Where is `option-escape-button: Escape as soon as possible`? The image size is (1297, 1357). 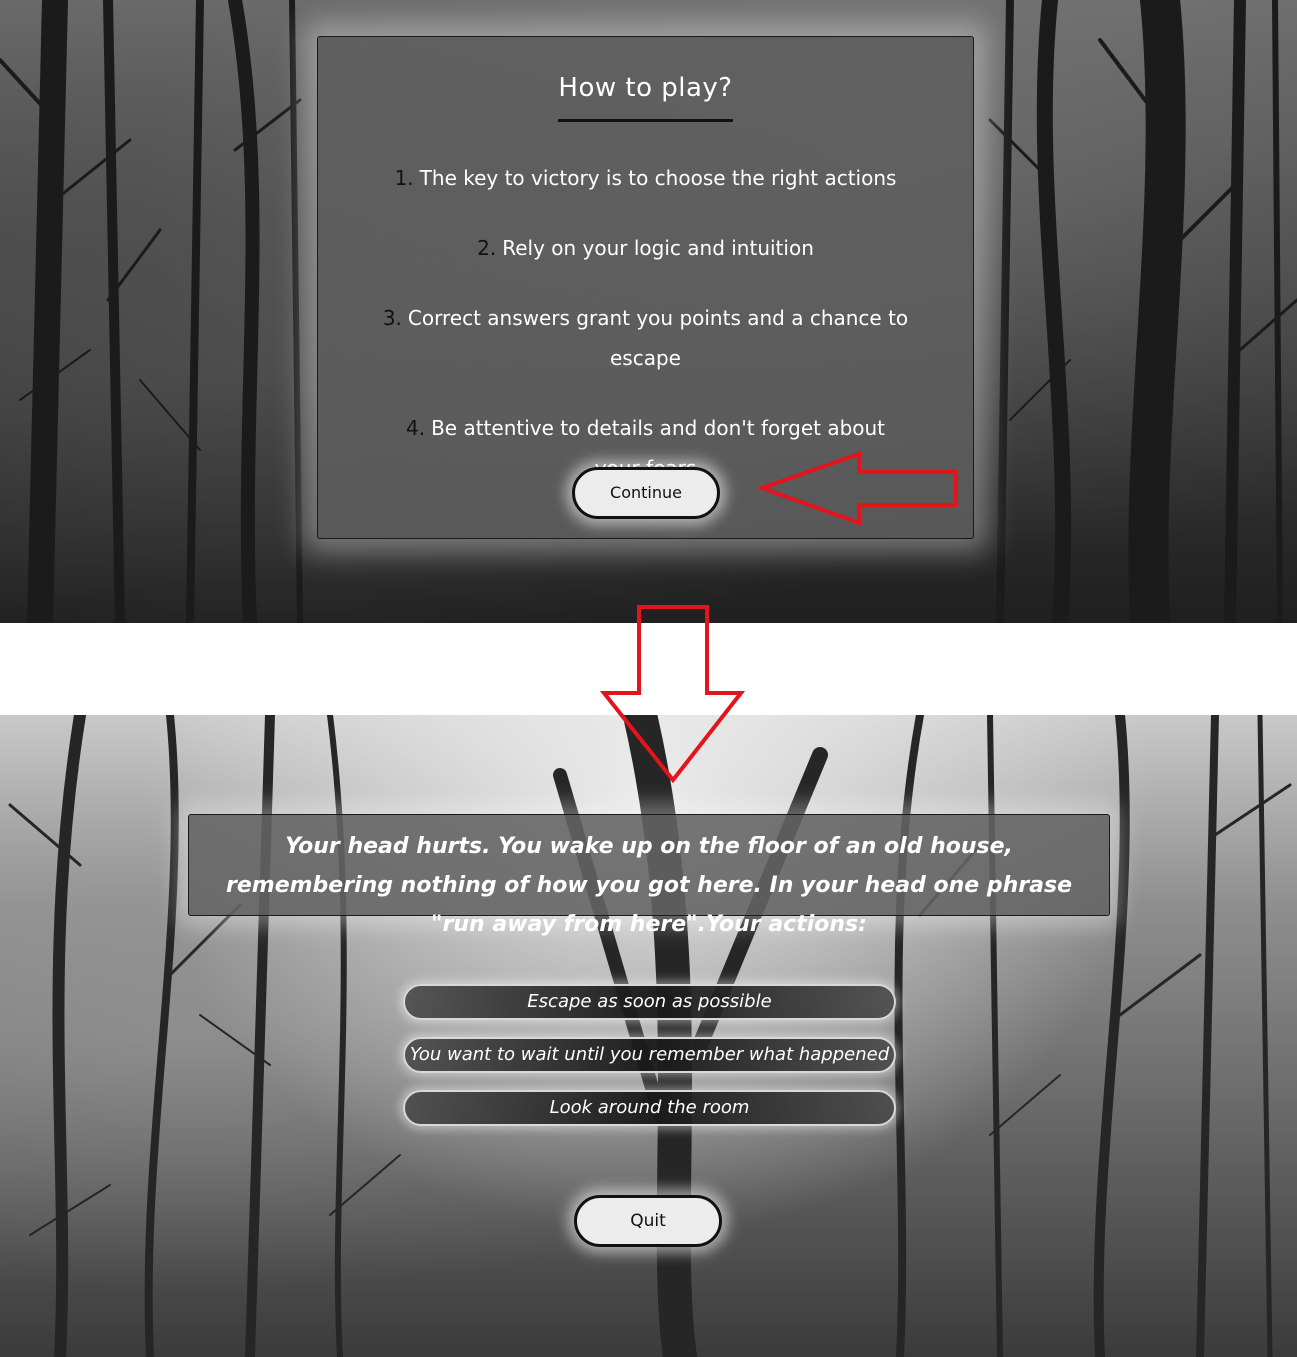 option-escape-button: Escape as soon as possible is located at coordinates (649, 1002).